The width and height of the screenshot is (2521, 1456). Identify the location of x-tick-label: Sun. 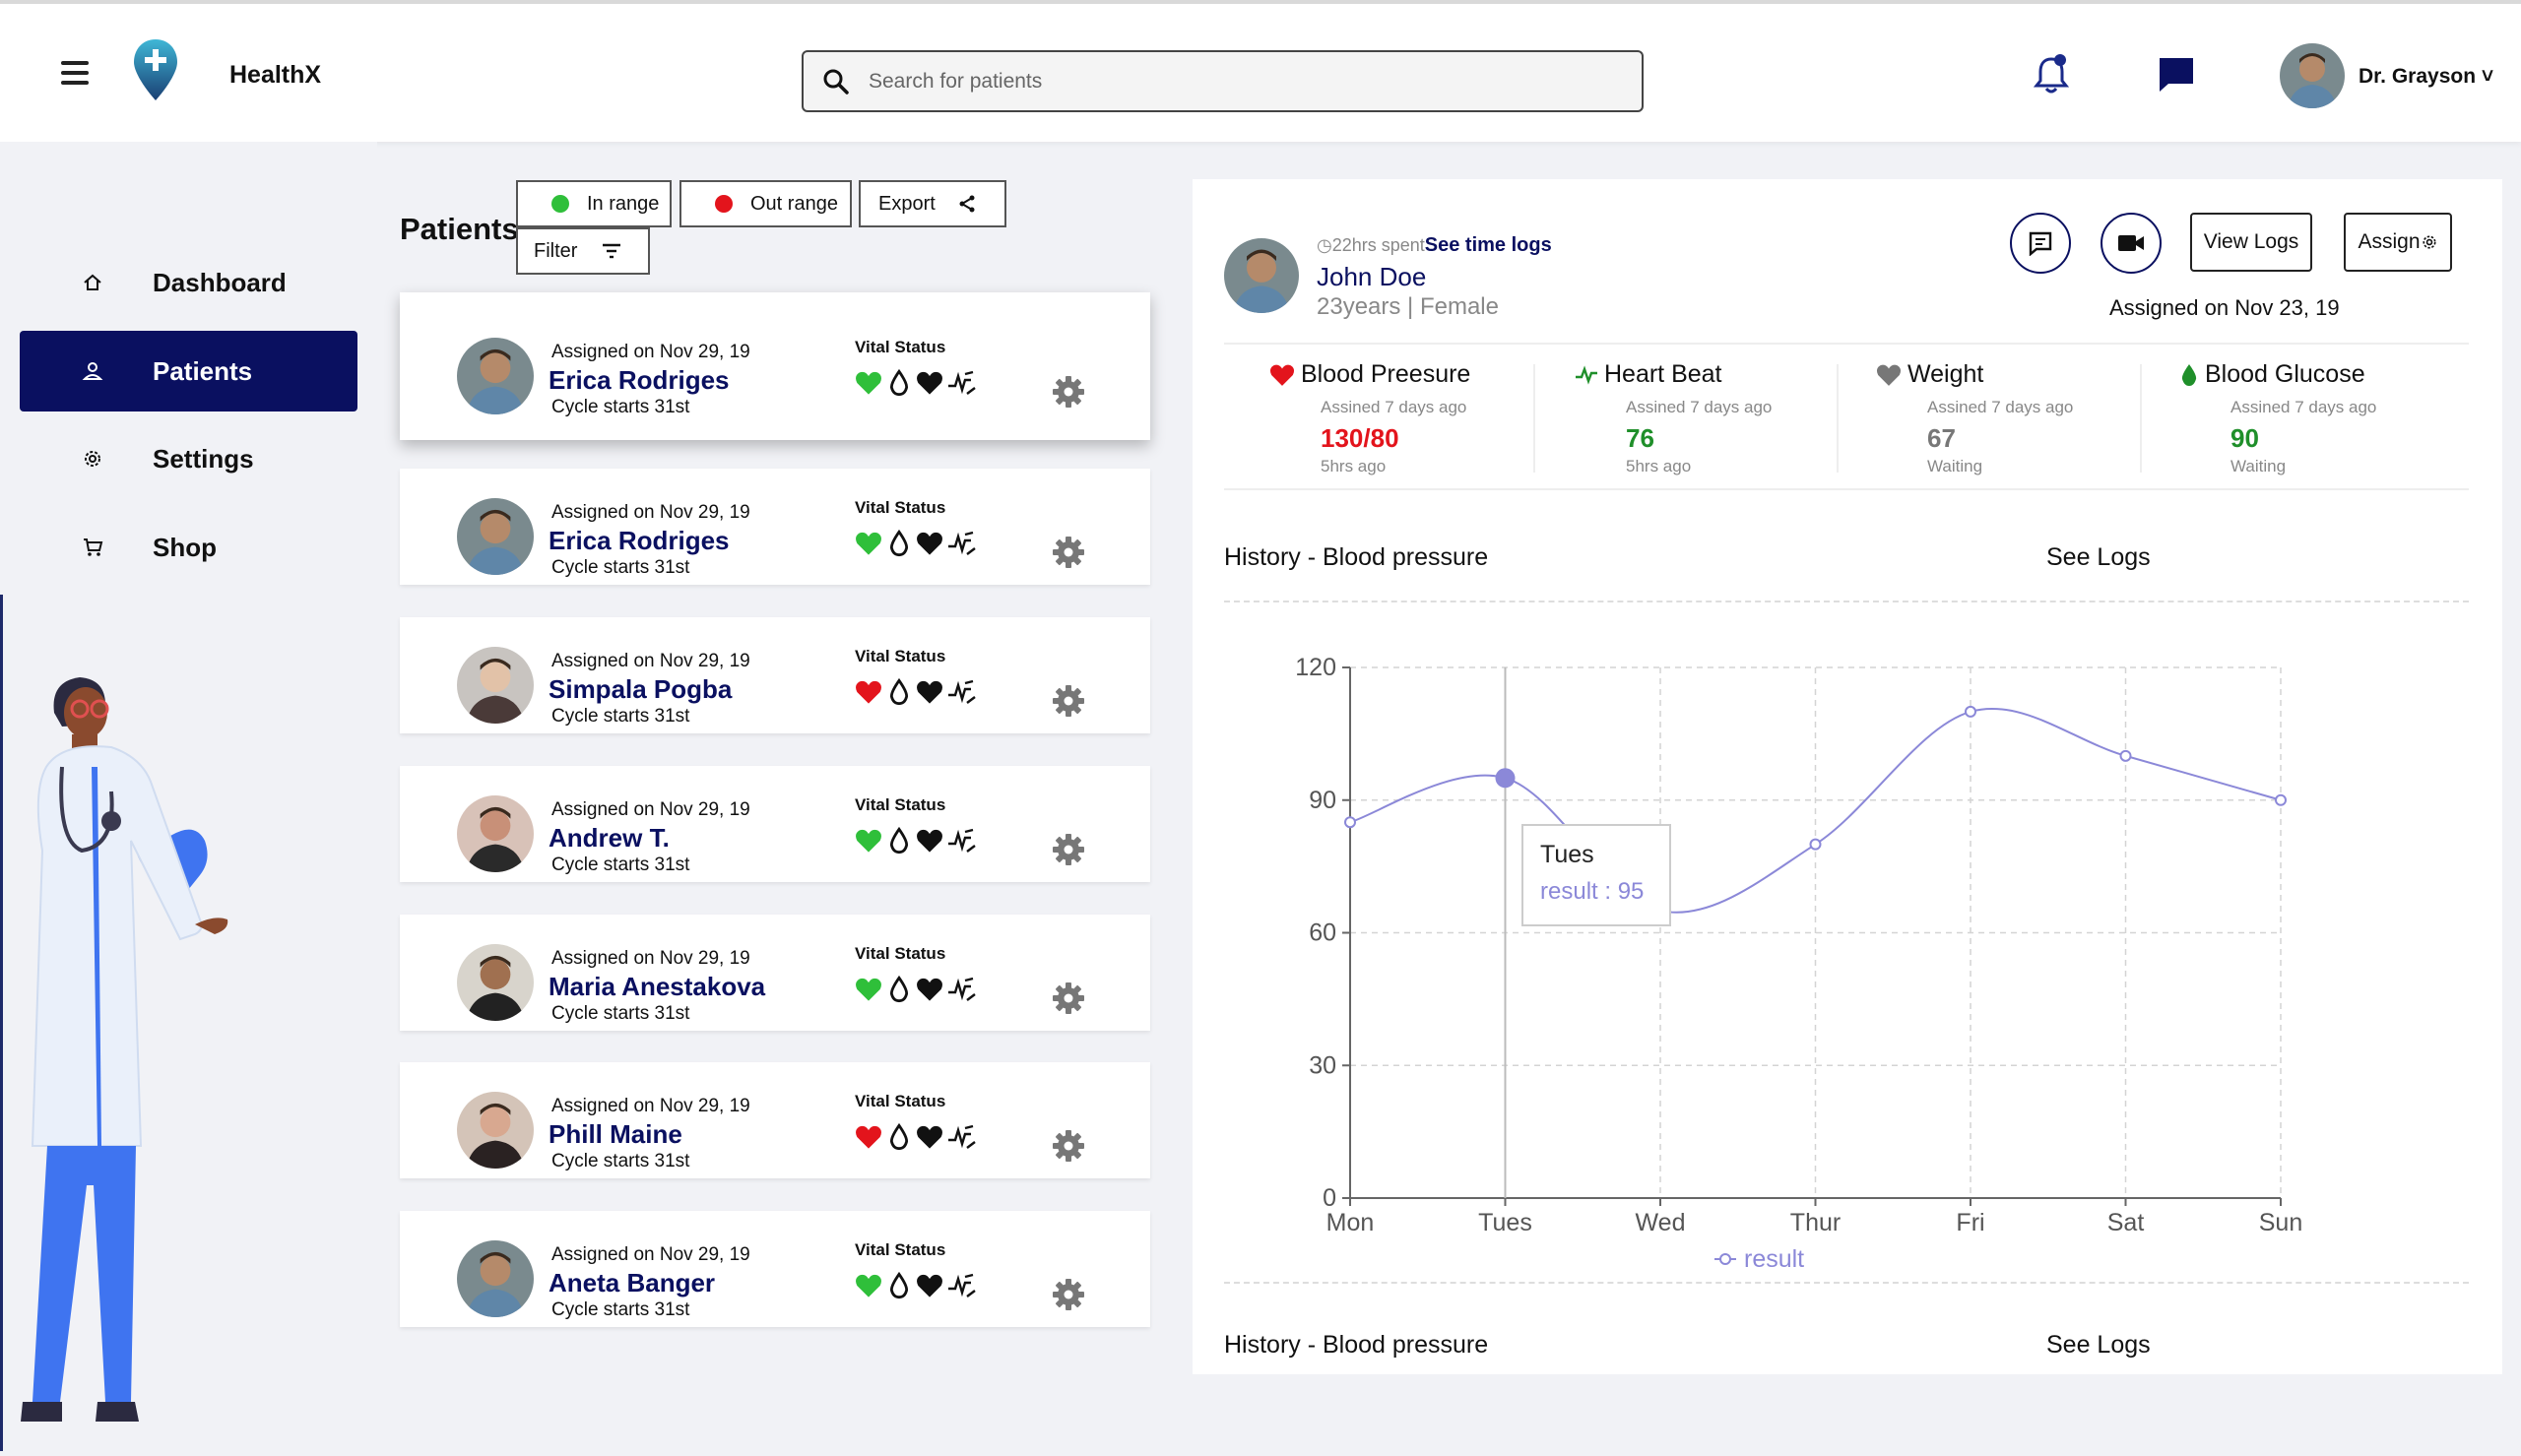
(2280, 1222).